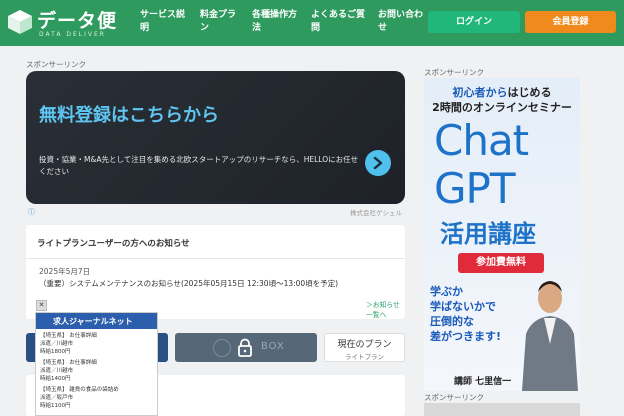 The height and width of the screenshot is (416, 624). What do you see at coordinates (483, 382) in the screenshot?
I see `speaker-name: 講師 七里信一` at bounding box center [483, 382].